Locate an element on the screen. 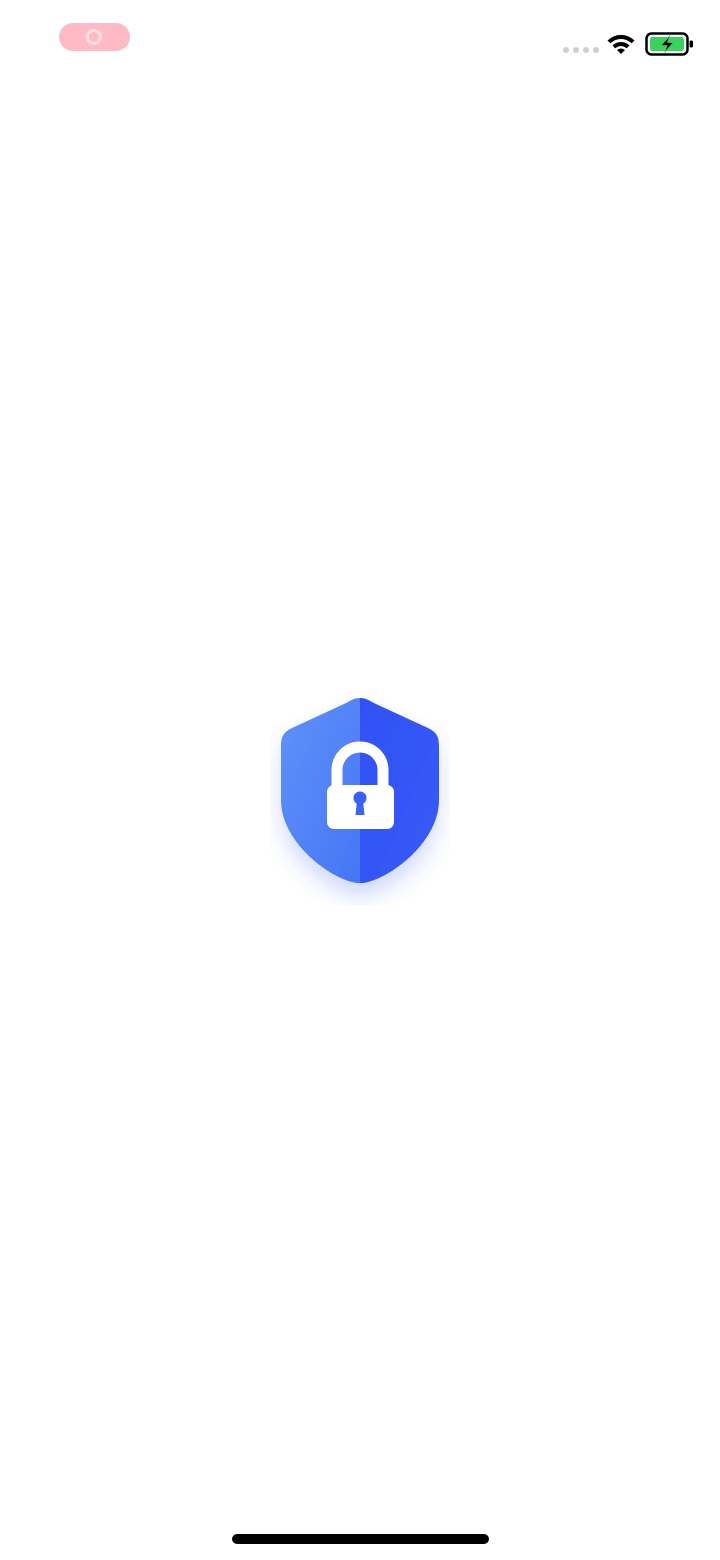  home-indicator is located at coordinates (360, 1539).